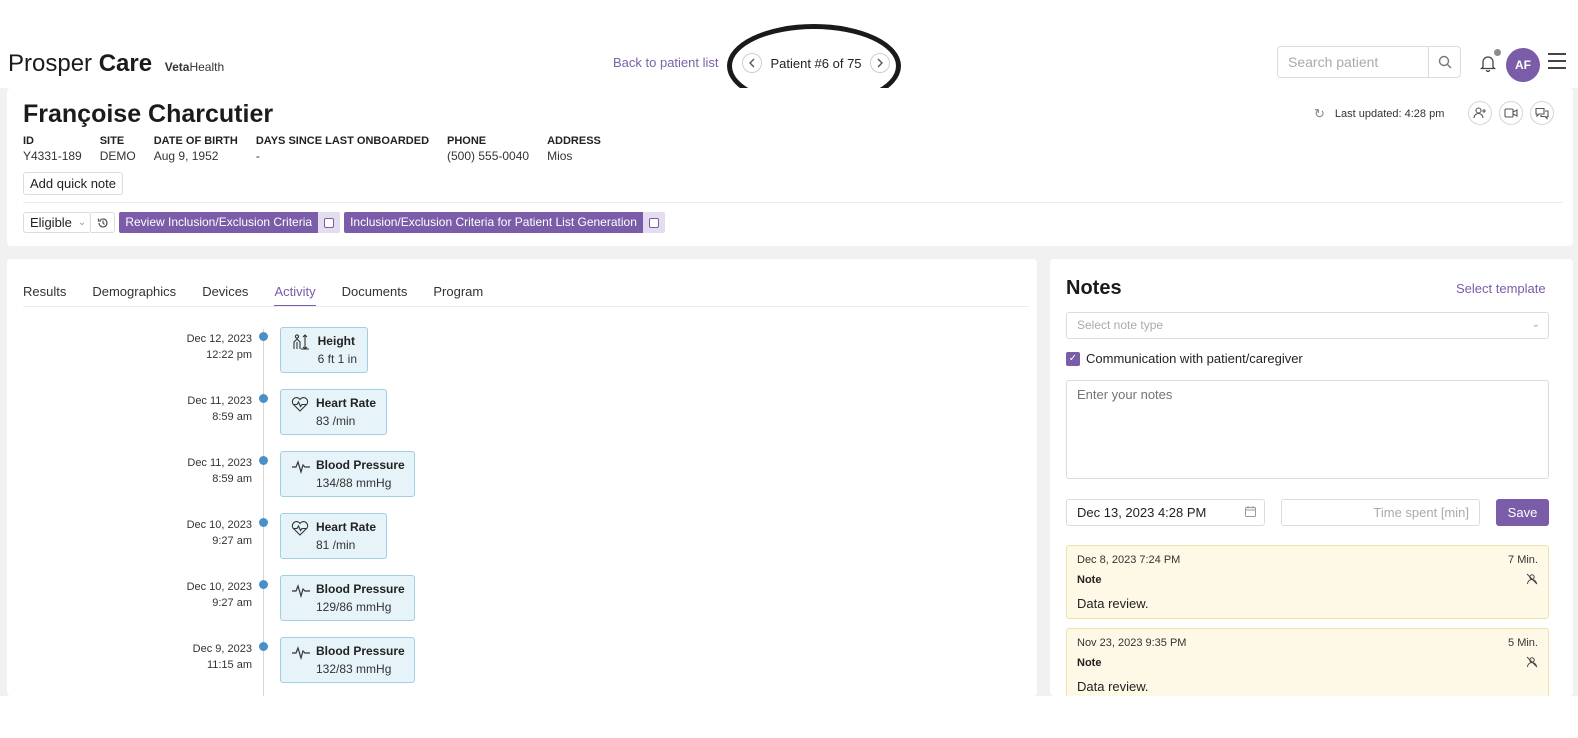 The image size is (1578, 738). I want to click on note-minutes: 5 Min., so click(1523, 643).